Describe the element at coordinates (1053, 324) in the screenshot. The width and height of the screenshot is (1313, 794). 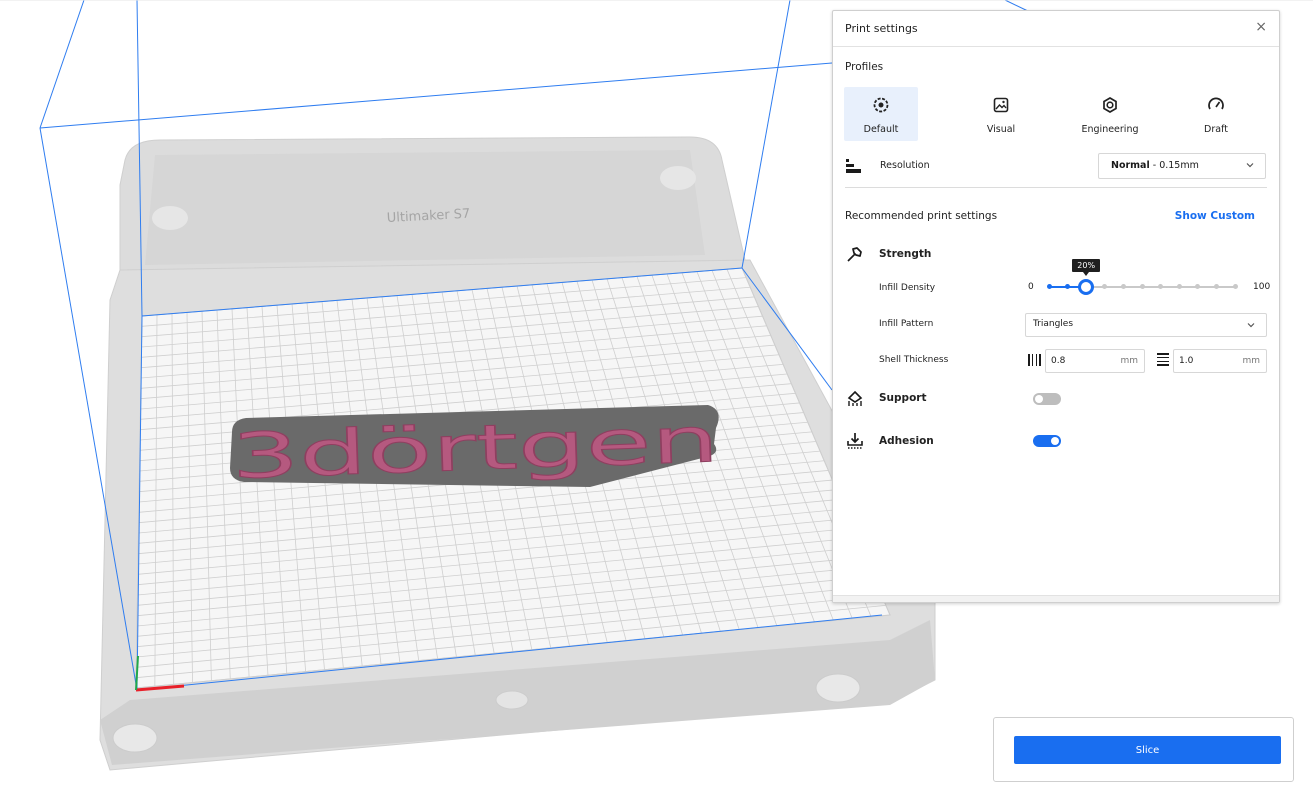
I see `infill-pattern-value: Triangles` at that location.